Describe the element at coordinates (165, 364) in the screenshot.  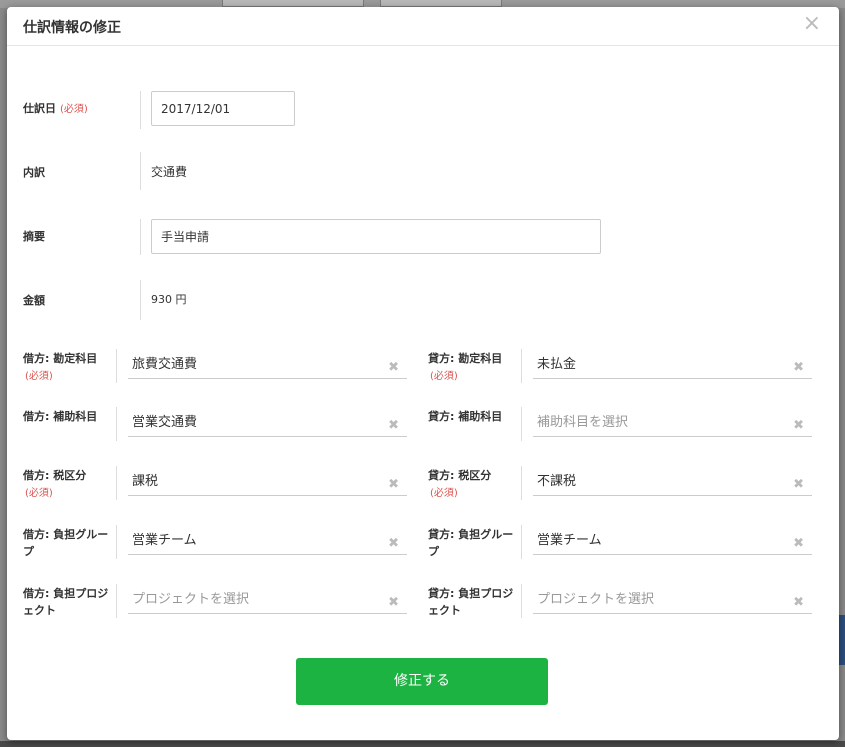
I see `select-value: 旅費交通費` at that location.